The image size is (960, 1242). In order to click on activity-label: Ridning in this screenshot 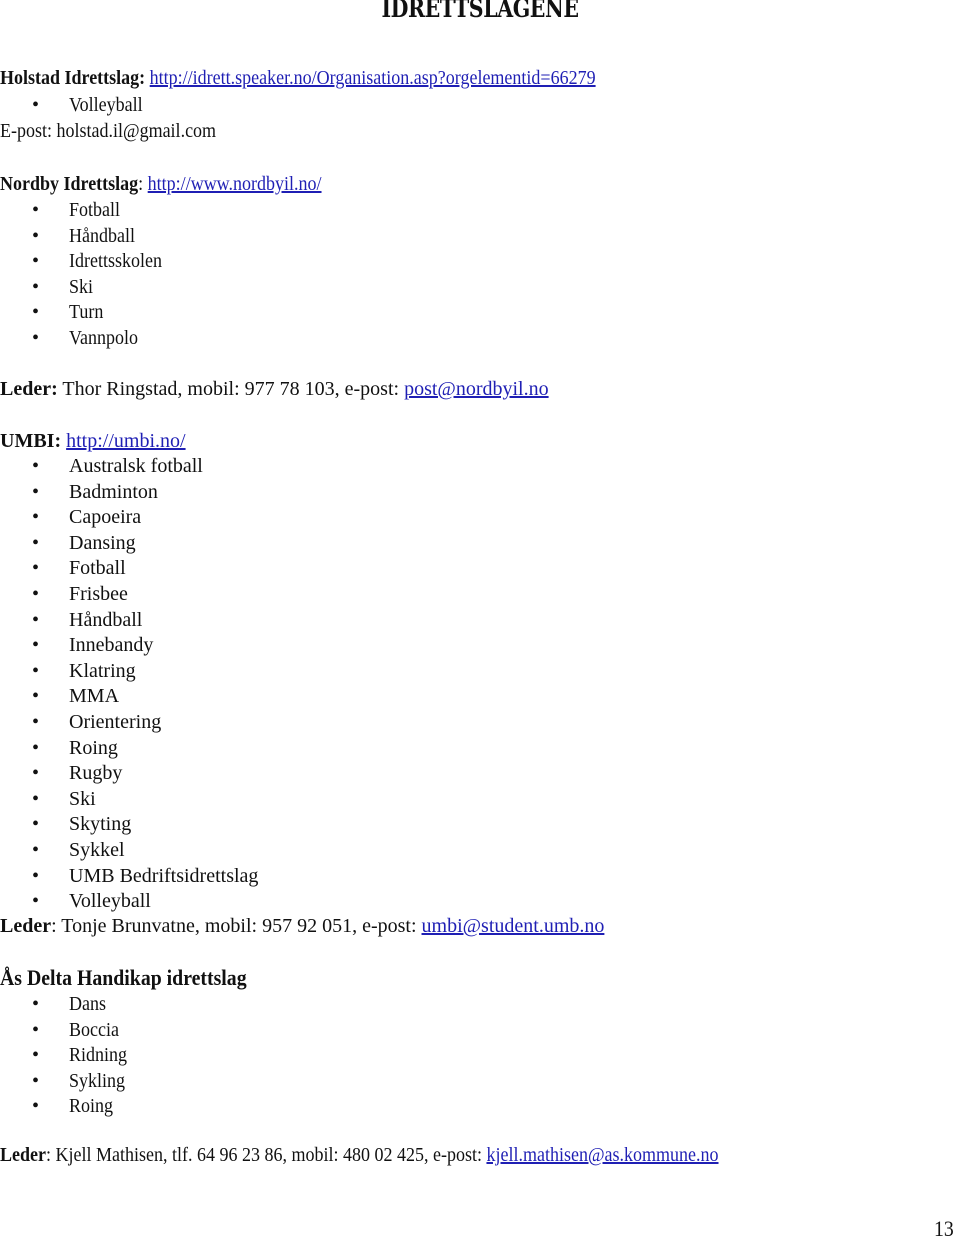, I will do `click(98, 1055)`.